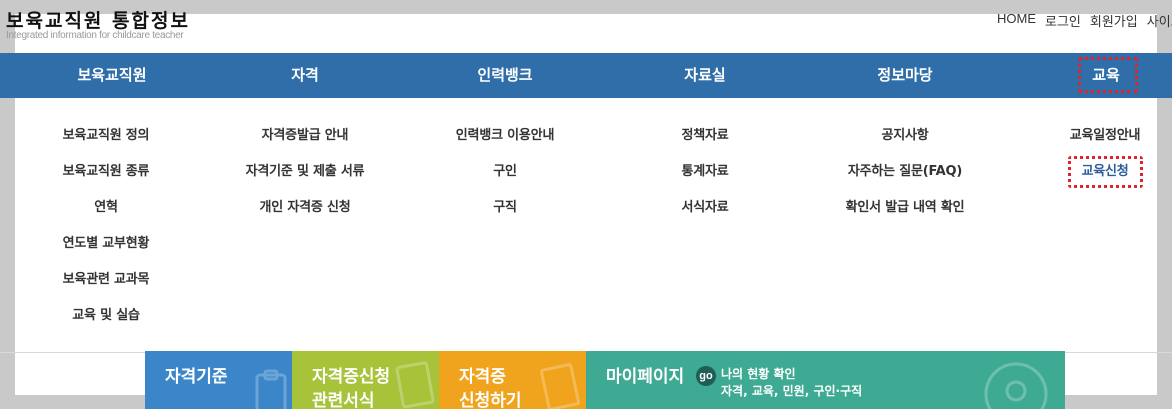 The image size is (1172, 409). What do you see at coordinates (1016, 20) in the screenshot?
I see `home-link: HOME` at bounding box center [1016, 20].